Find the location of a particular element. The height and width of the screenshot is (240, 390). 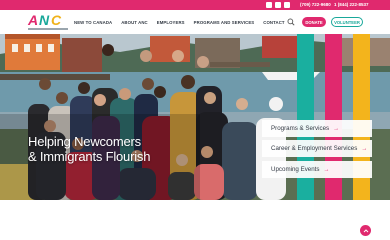

hero-link-upcoming-events: Upcoming Events → is located at coordinates (317, 169).